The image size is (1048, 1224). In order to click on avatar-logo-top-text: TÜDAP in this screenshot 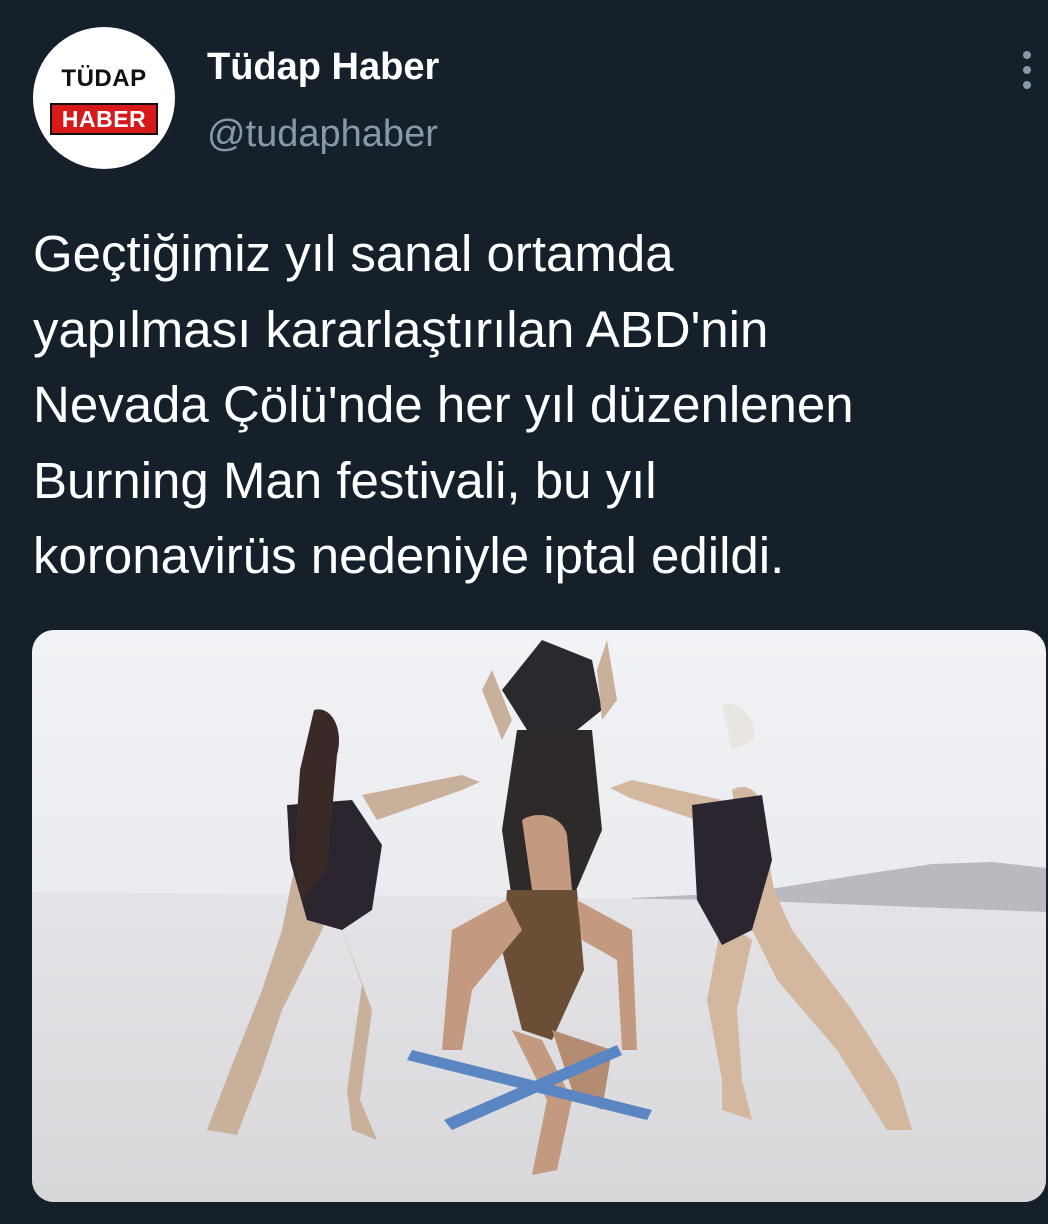, I will do `click(104, 78)`.